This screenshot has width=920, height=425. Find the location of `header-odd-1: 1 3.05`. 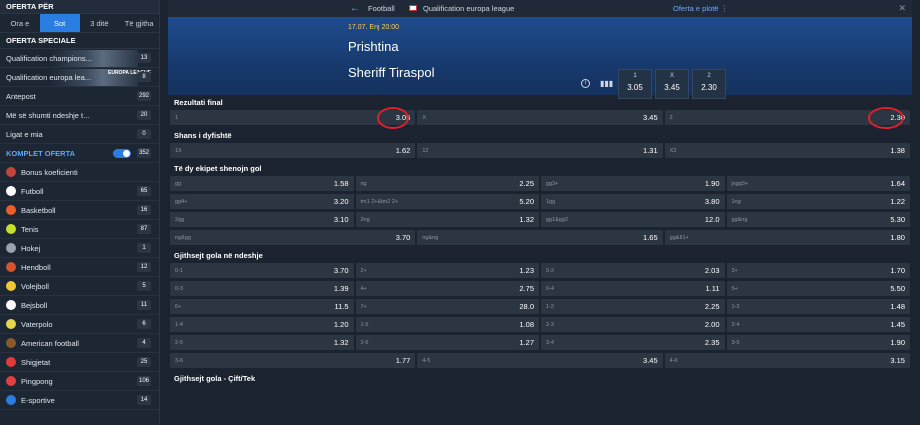

header-odd-1: 1 3.05 is located at coordinates (635, 84).